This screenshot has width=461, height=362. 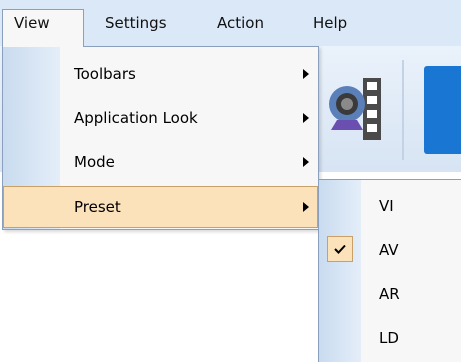 I want to click on submenu-item-ld-label: LD, so click(x=389, y=338).